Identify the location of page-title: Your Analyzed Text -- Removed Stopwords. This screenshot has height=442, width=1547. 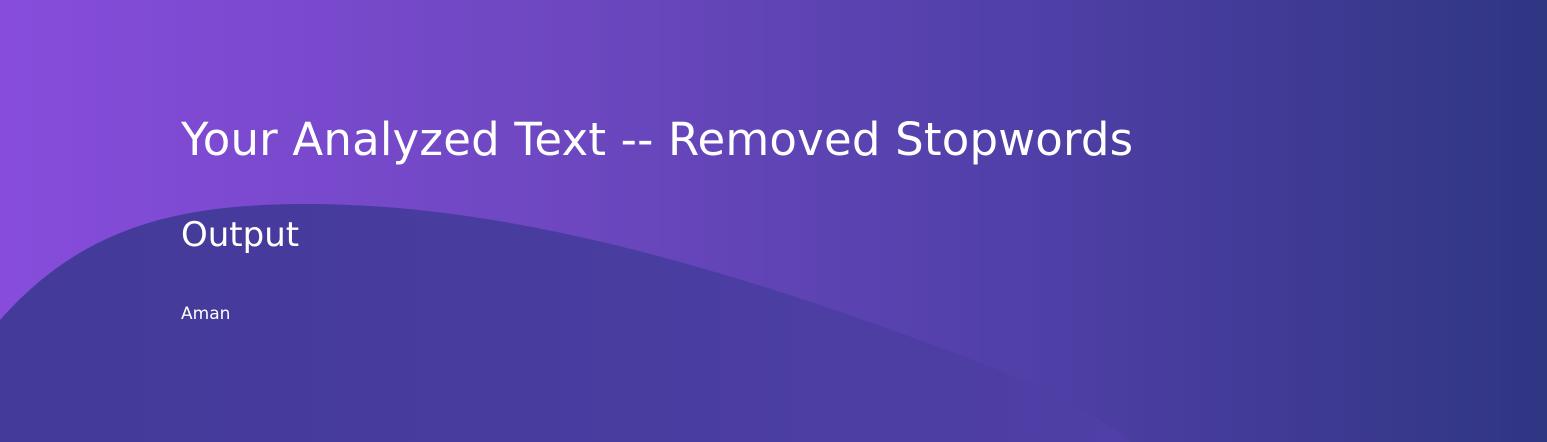
(657, 139).